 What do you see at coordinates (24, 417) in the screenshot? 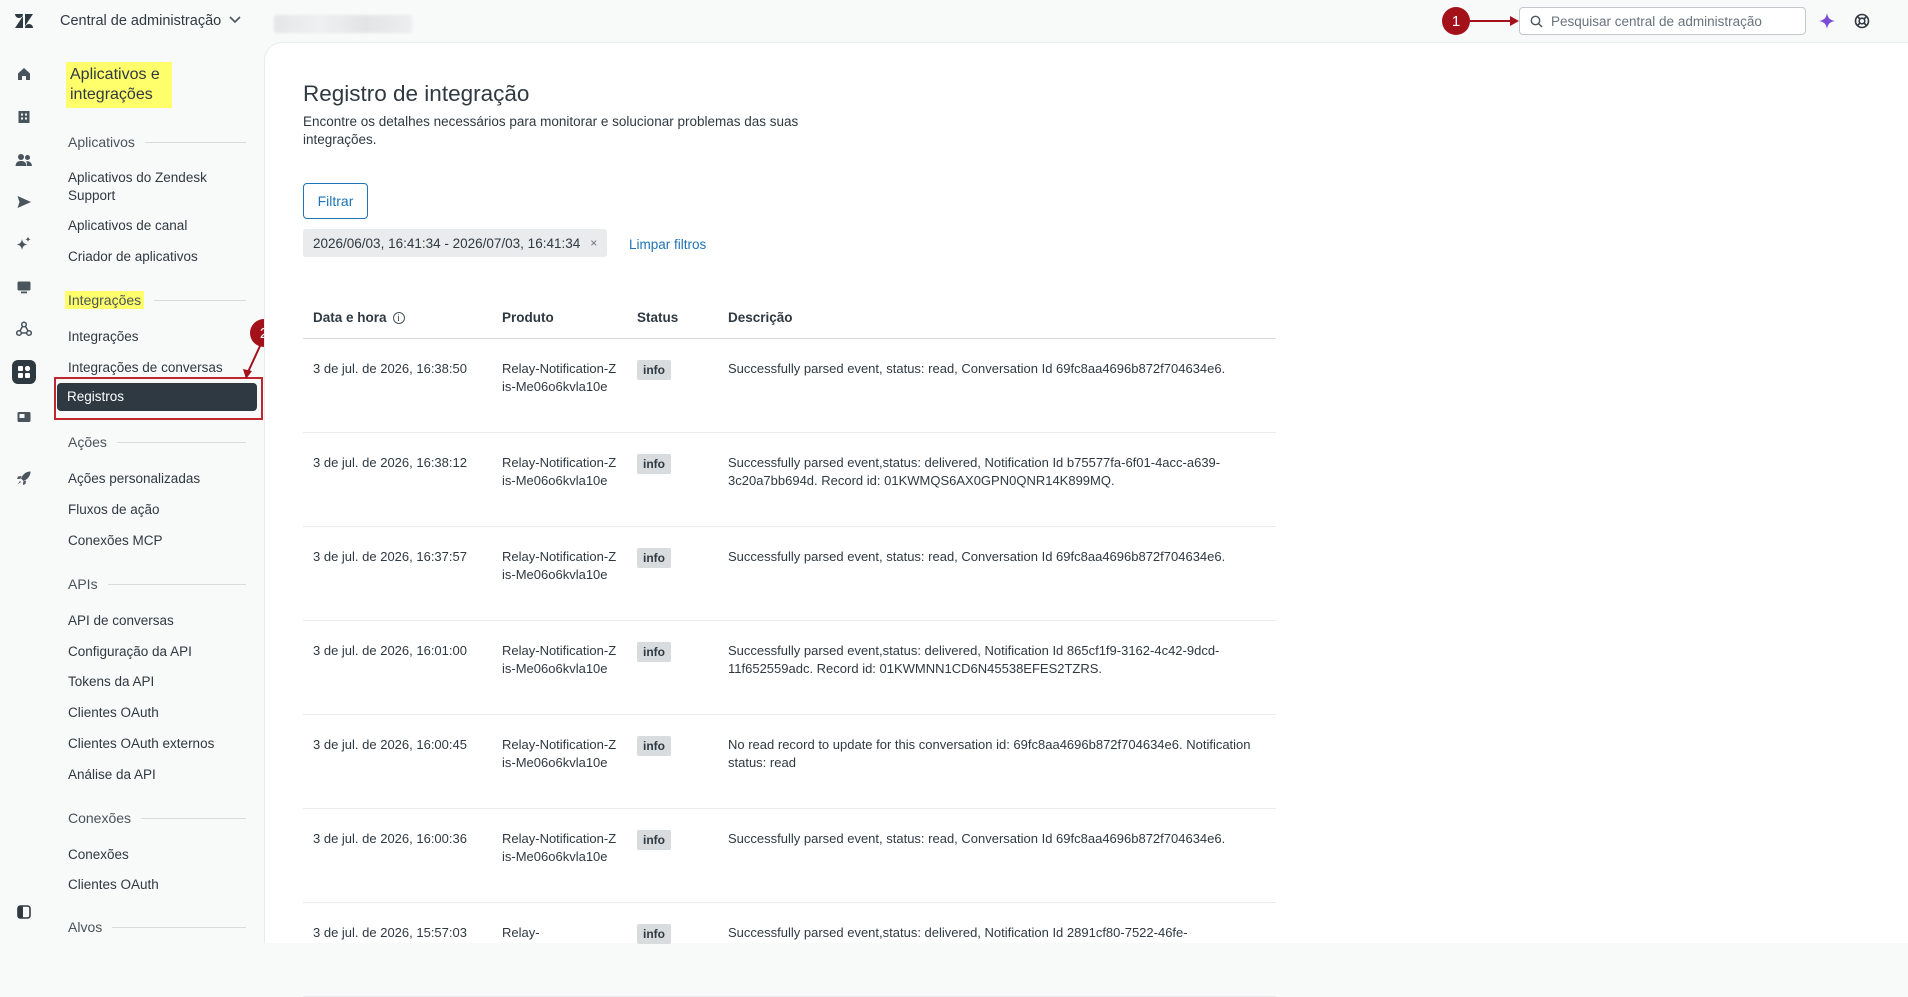
I see `workspace-icon` at bounding box center [24, 417].